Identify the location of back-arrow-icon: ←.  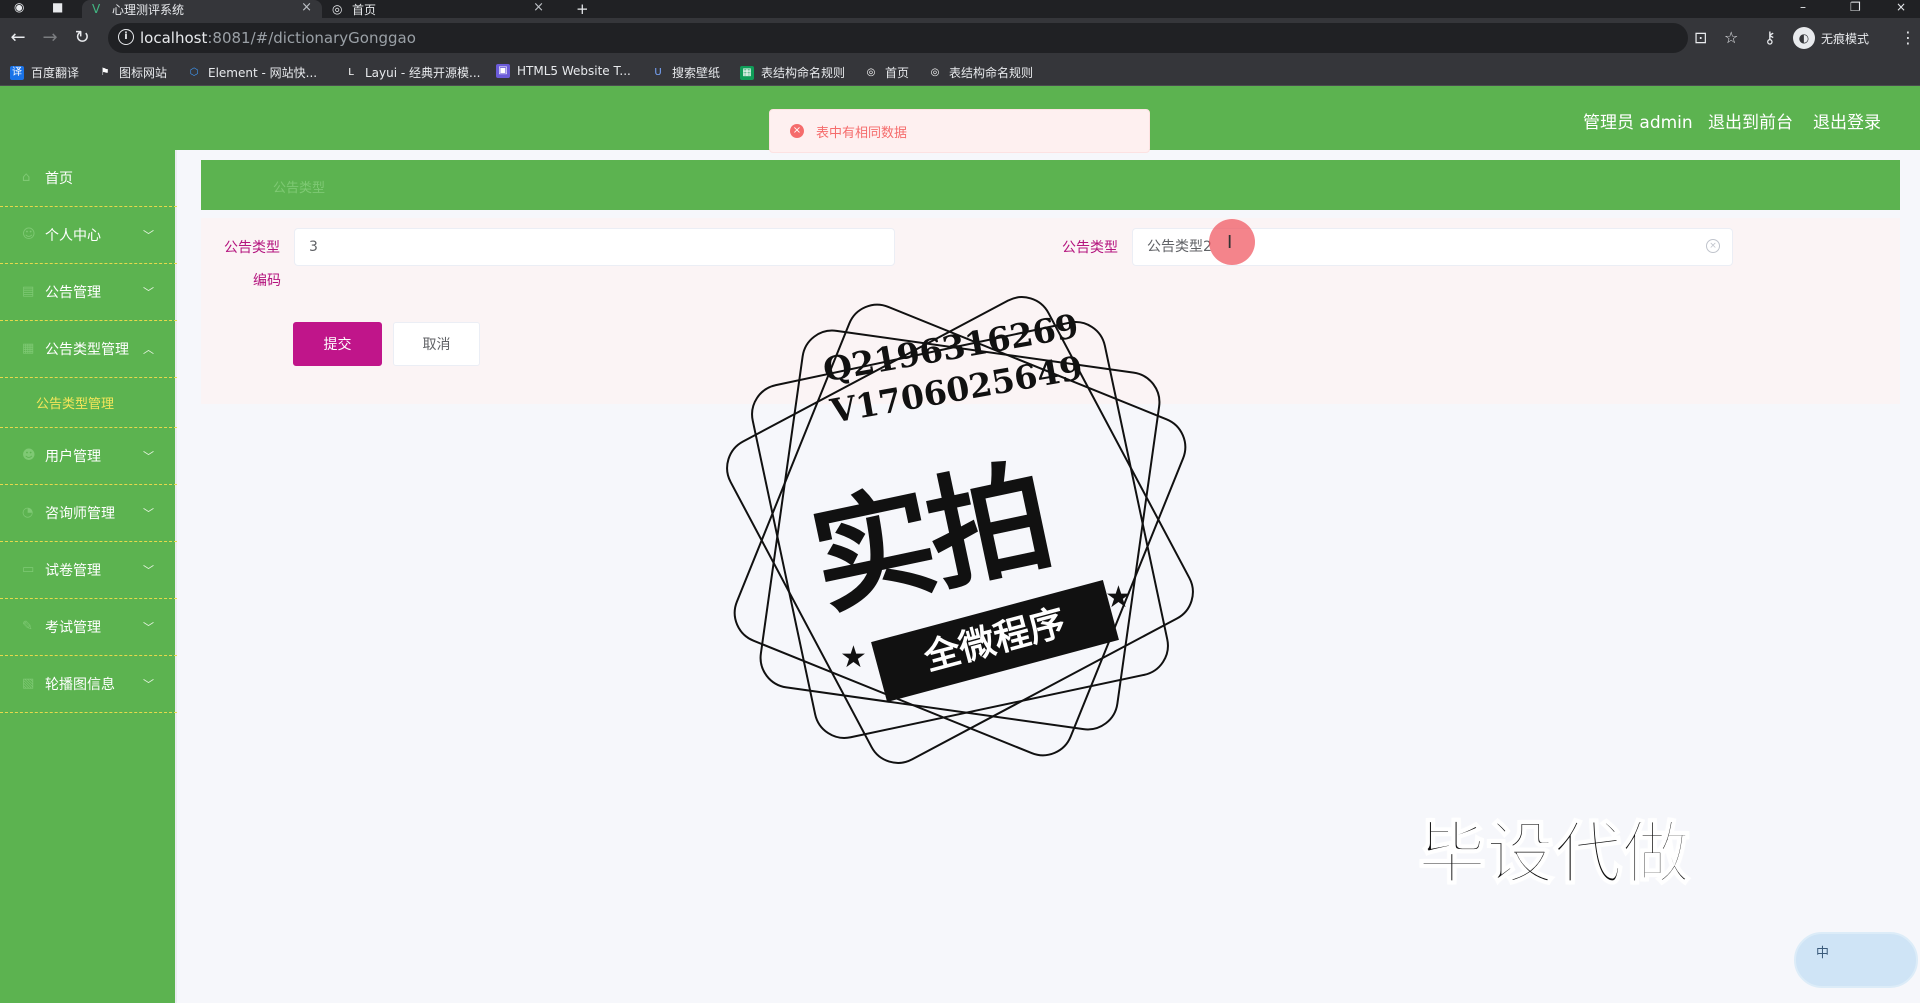
(18, 38).